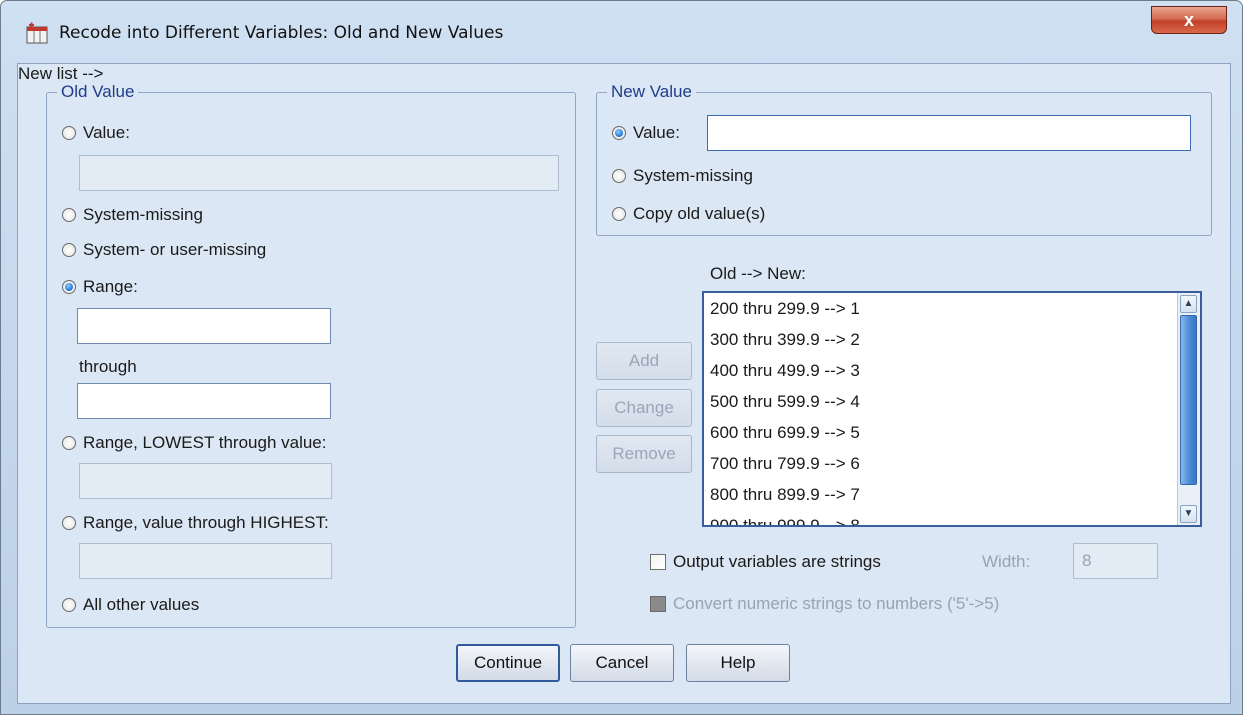  I want to click on radio-label: Range:, so click(110, 286).